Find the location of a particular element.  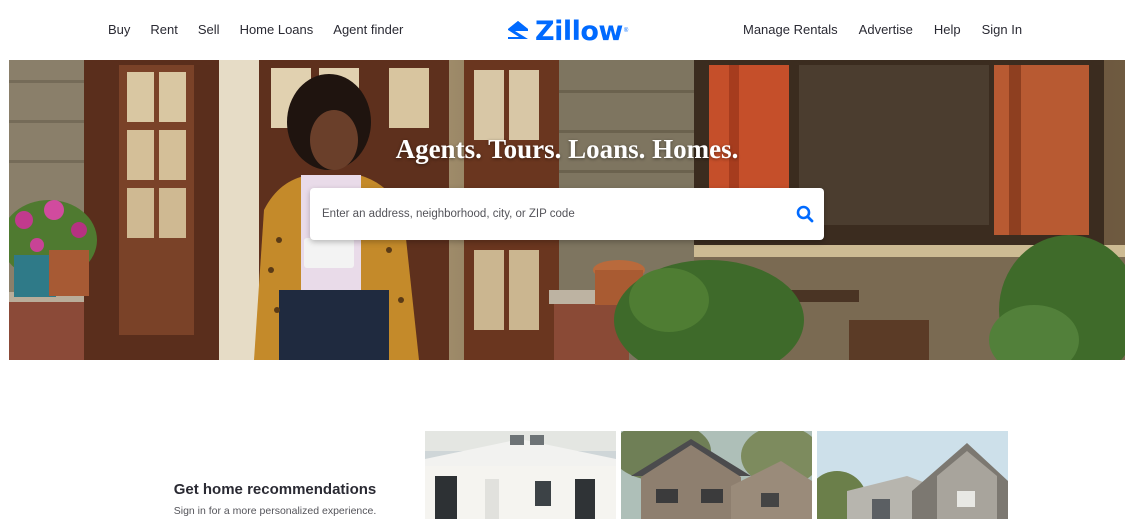

nav-sign-in: Sign In is located at coordinates (1002, 29).